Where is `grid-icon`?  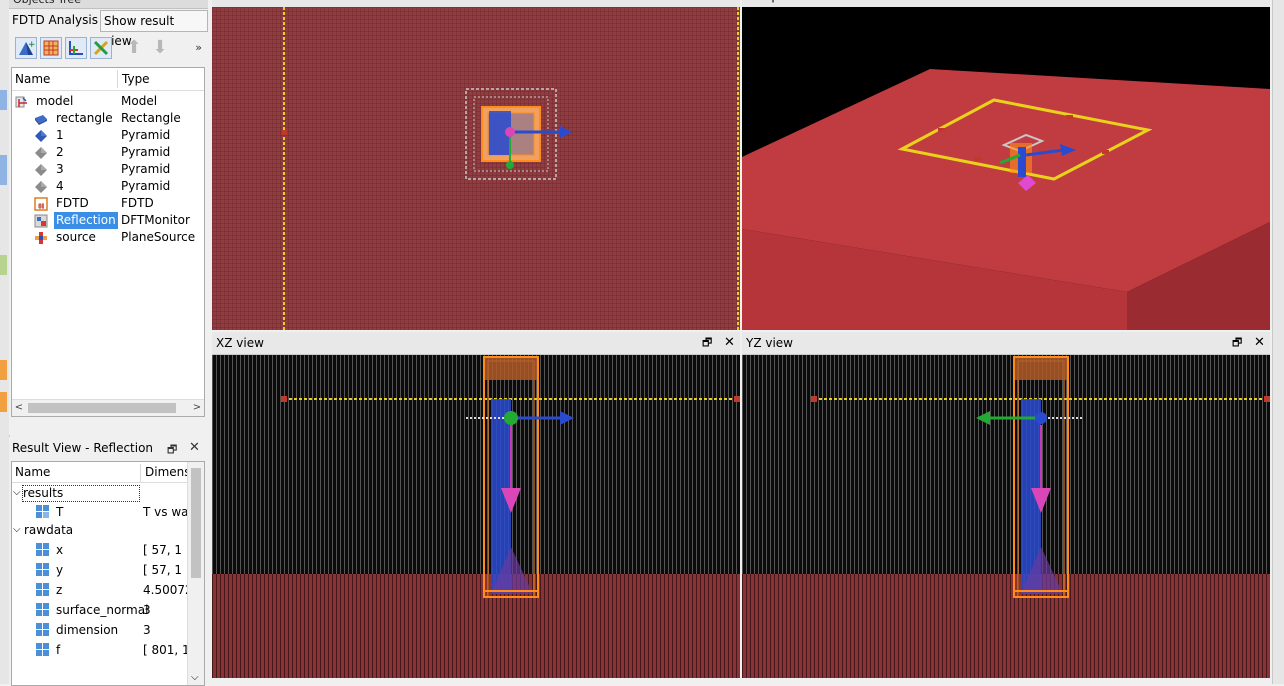 grid-icon is located at coordinates (51, 48).